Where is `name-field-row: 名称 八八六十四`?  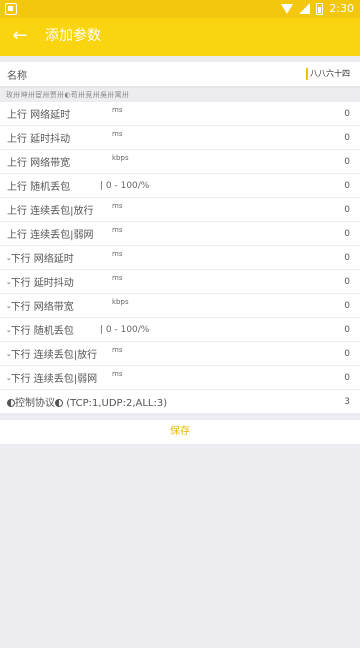 name-field-row: 名称 八八六十四 is located at coordinates (180, 75).